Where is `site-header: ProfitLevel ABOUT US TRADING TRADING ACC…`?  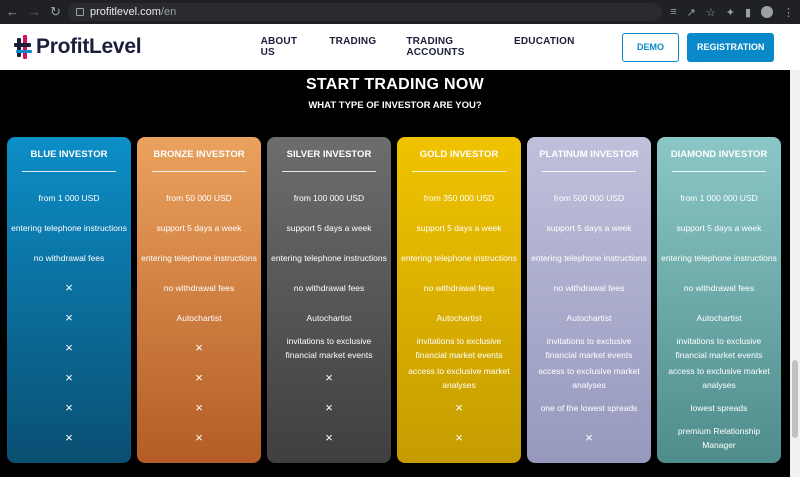 site-header: ProfitLevel ABOUT US TRADING TRADING ACC… is located at coordinates (400, 47).